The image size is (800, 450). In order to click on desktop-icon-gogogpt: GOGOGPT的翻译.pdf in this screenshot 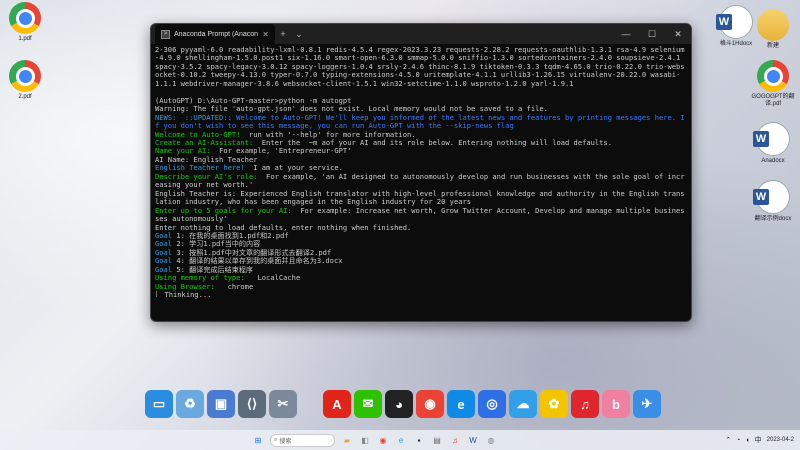, I will do `click(773, 84)`.